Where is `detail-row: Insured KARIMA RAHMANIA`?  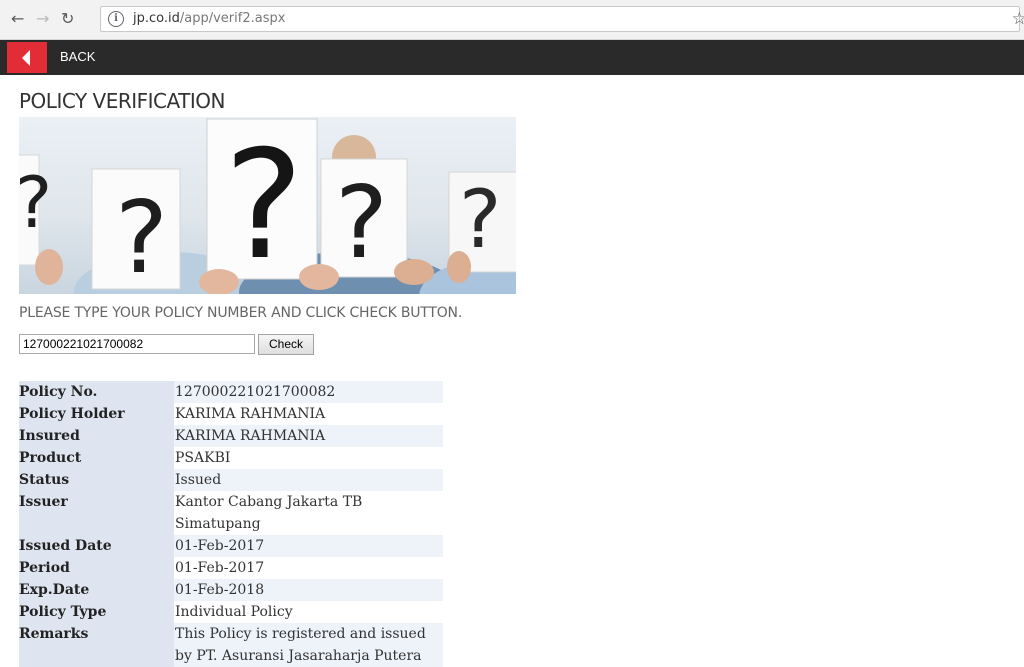
detail-row: Insured KARIMA RAHMANIA is located at coordinates (231, 436).